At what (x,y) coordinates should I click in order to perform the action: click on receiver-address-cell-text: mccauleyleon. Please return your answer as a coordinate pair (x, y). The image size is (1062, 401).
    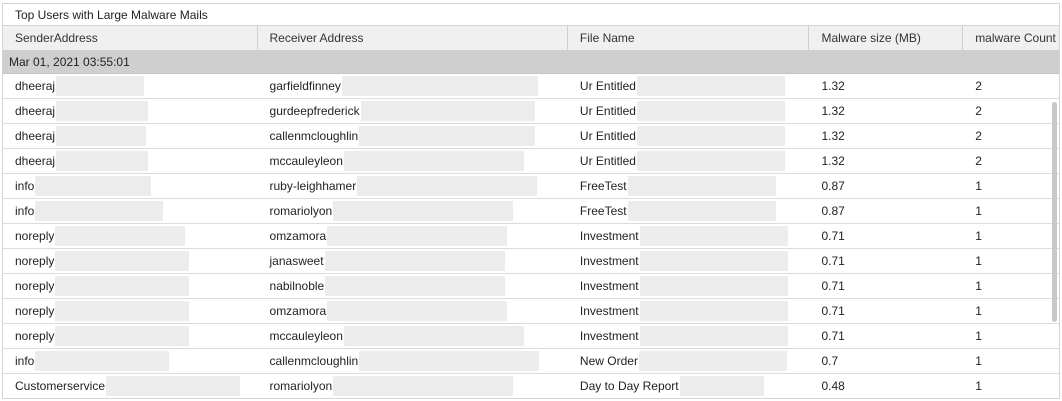
    Looking at the image, I should click on (306, 336).